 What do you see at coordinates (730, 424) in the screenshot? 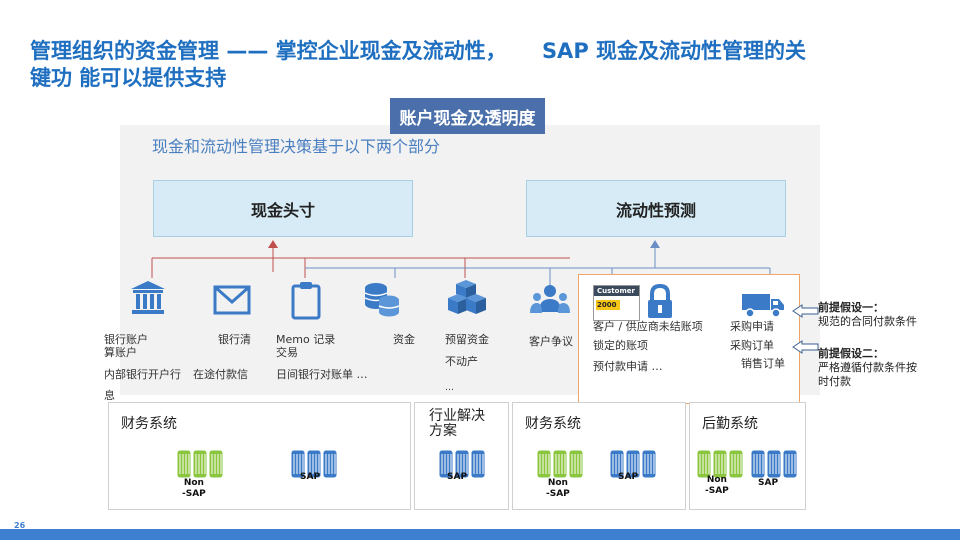
I see `system-title: 后勤系统` at bounding box center [730, 424].